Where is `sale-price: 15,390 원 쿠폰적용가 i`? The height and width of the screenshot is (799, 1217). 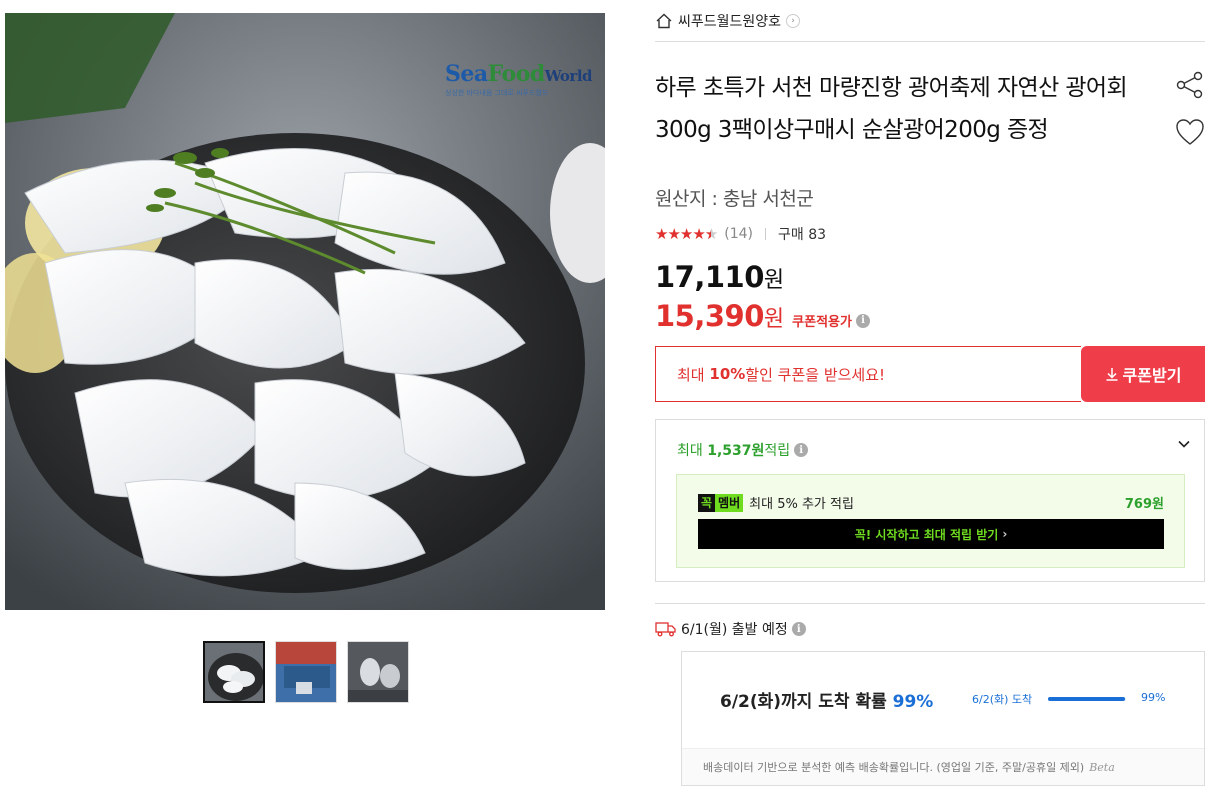 sale-price: 15,390 원 쿠폰적용가 i is located at coordinates (762, 316).